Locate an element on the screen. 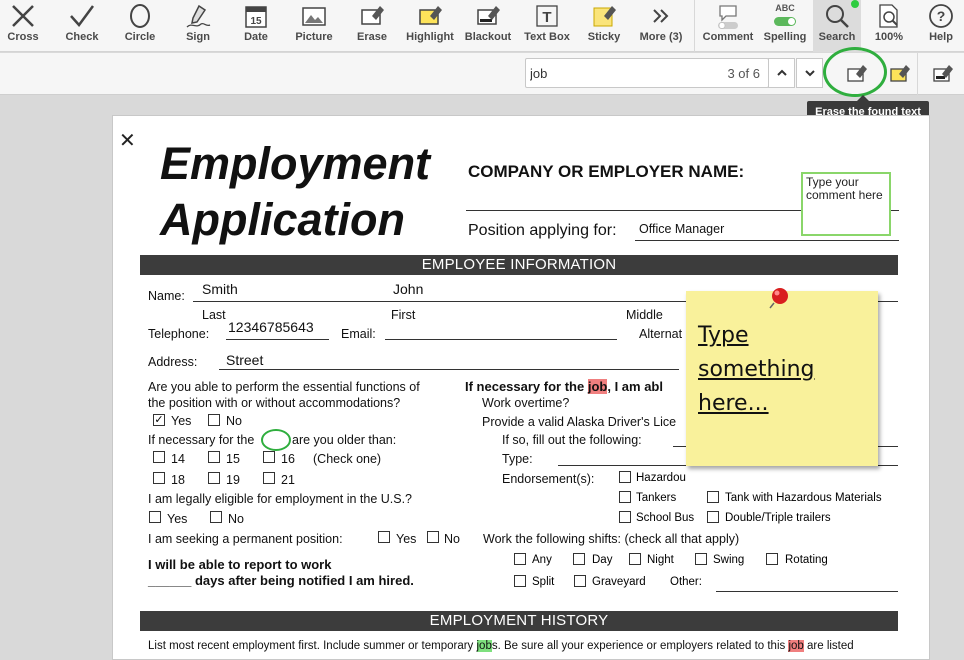 The width and height of the screenshot is (964, 660). search-field: 3 of 6 is located at coordinates (647, 73).